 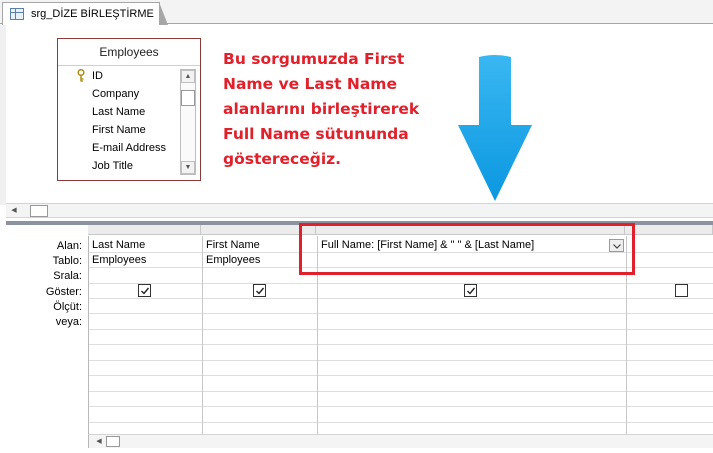 What do you see at coordinates (145, 245) in the screenshot?
I see `field-cell-last-name: Last Name` at bounding box center [145, 245].